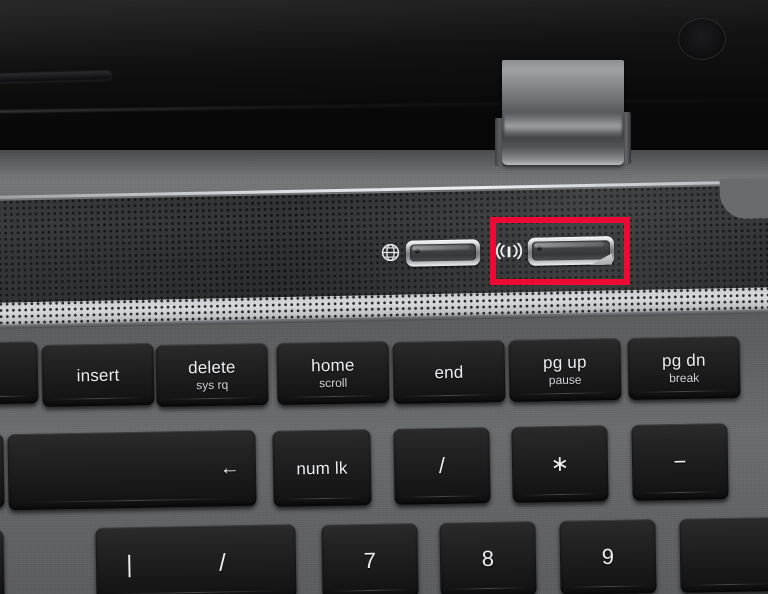  I want to click on key-home: home scroll, so click(333, 373).